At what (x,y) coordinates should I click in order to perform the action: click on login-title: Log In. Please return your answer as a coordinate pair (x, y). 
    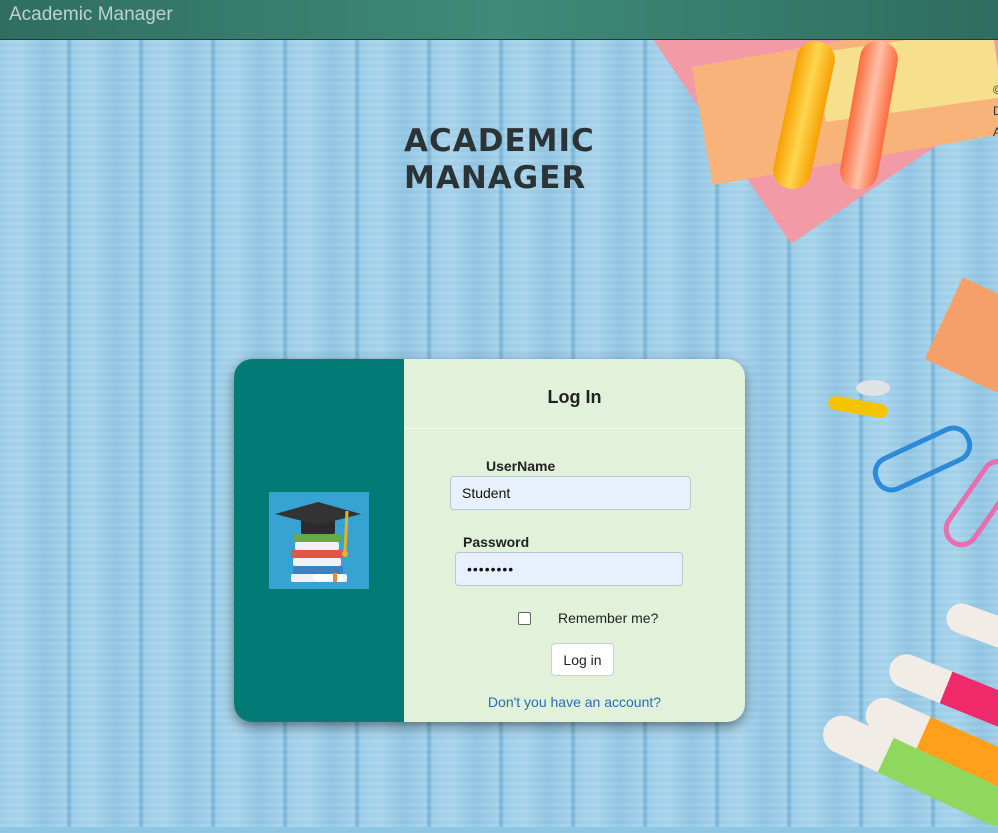
    Looking at the image, I should click on (574, 397).